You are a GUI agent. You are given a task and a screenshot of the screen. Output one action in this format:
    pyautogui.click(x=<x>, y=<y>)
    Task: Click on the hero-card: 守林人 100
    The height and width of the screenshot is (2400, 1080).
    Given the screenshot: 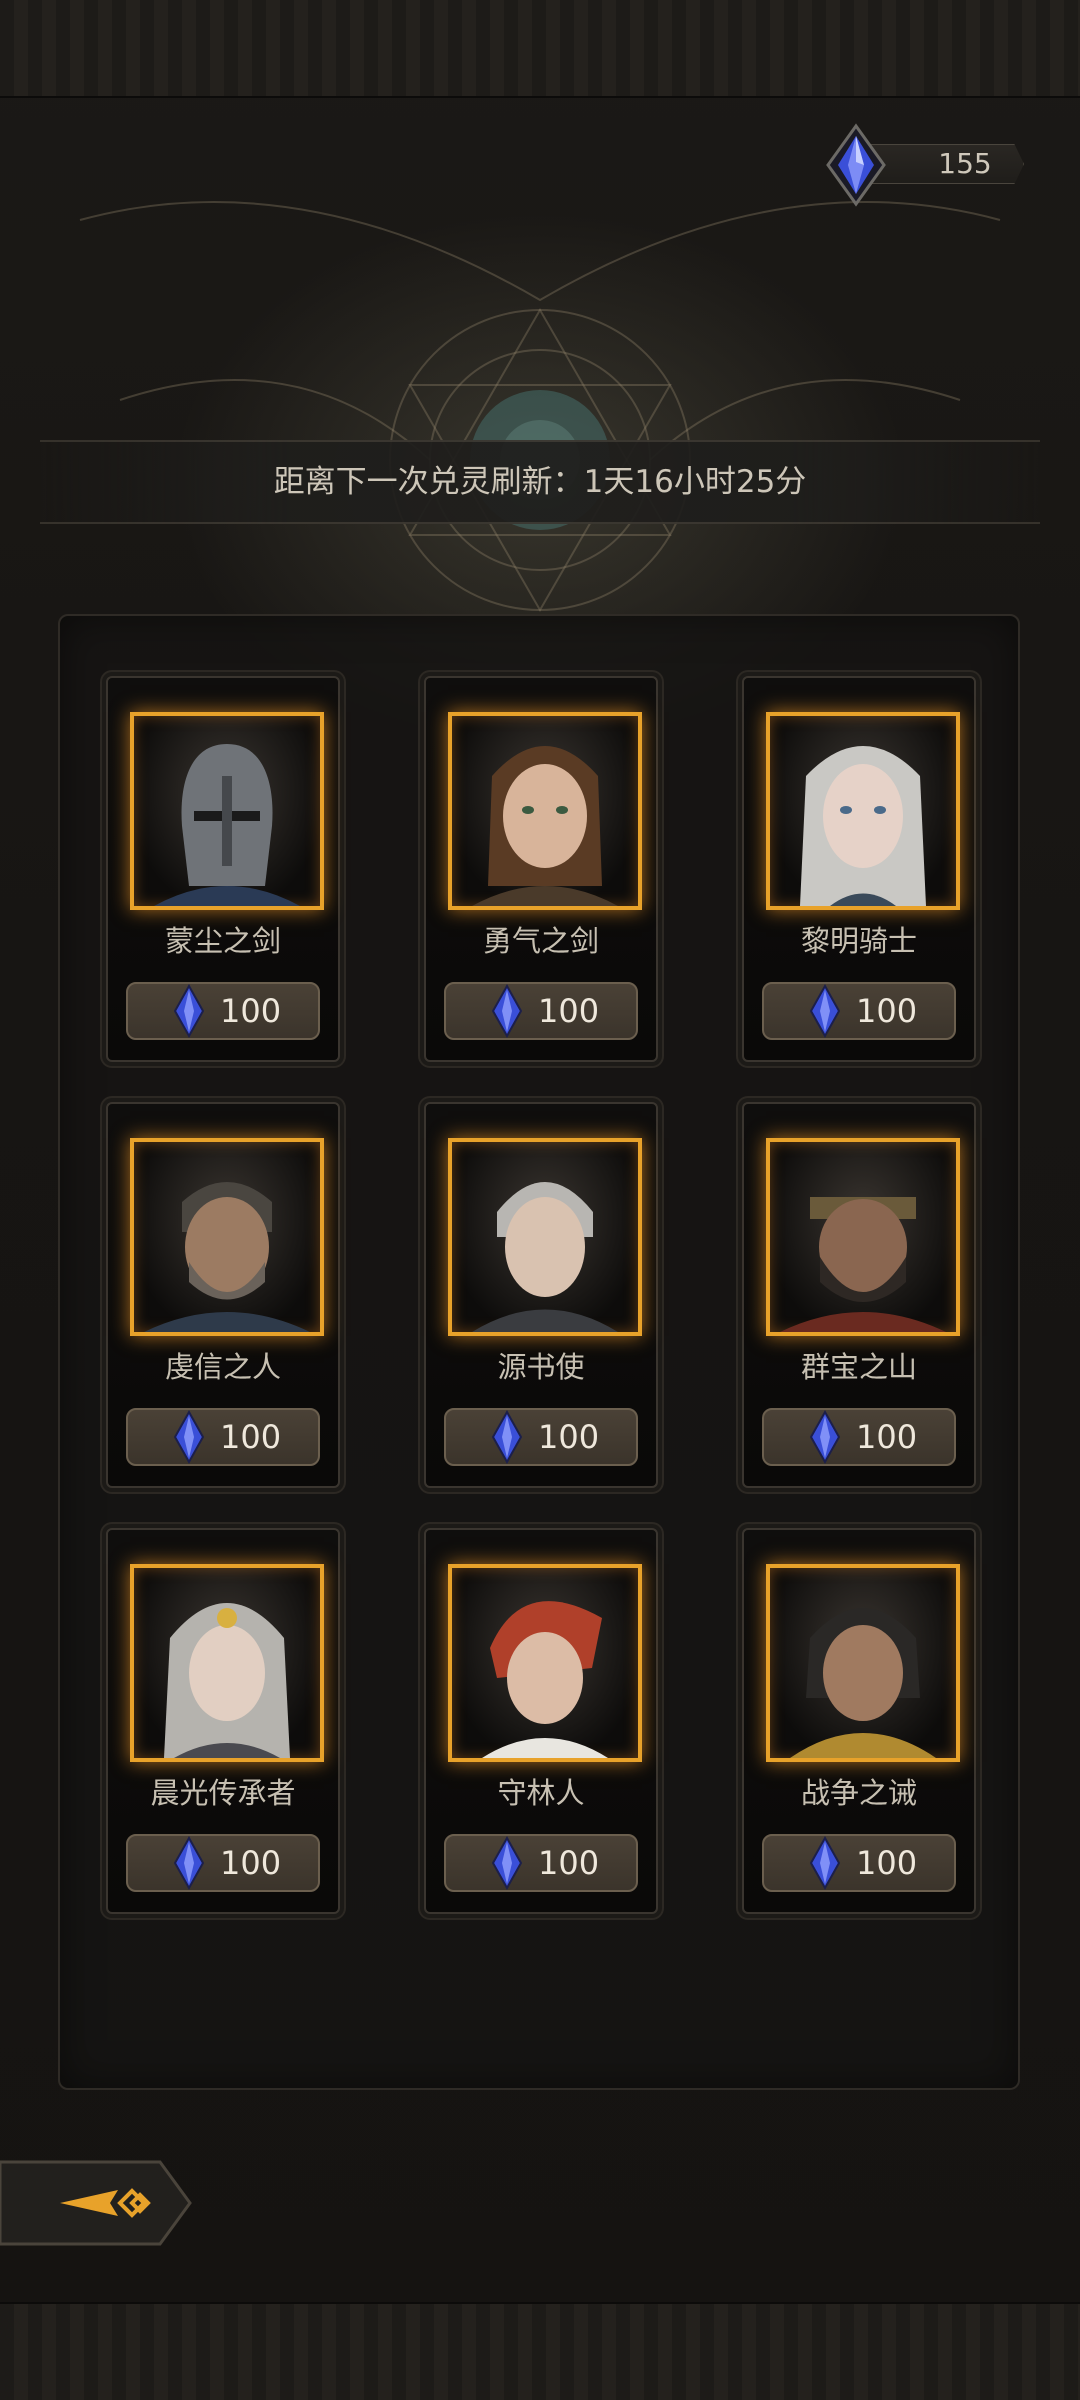 What is the action you would take?
    pyautogui.click(x=541, y=1721)
    